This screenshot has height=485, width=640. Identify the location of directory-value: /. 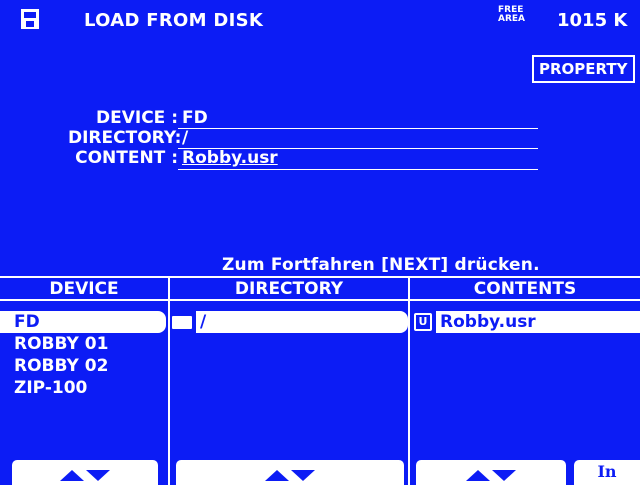
(185, 138).